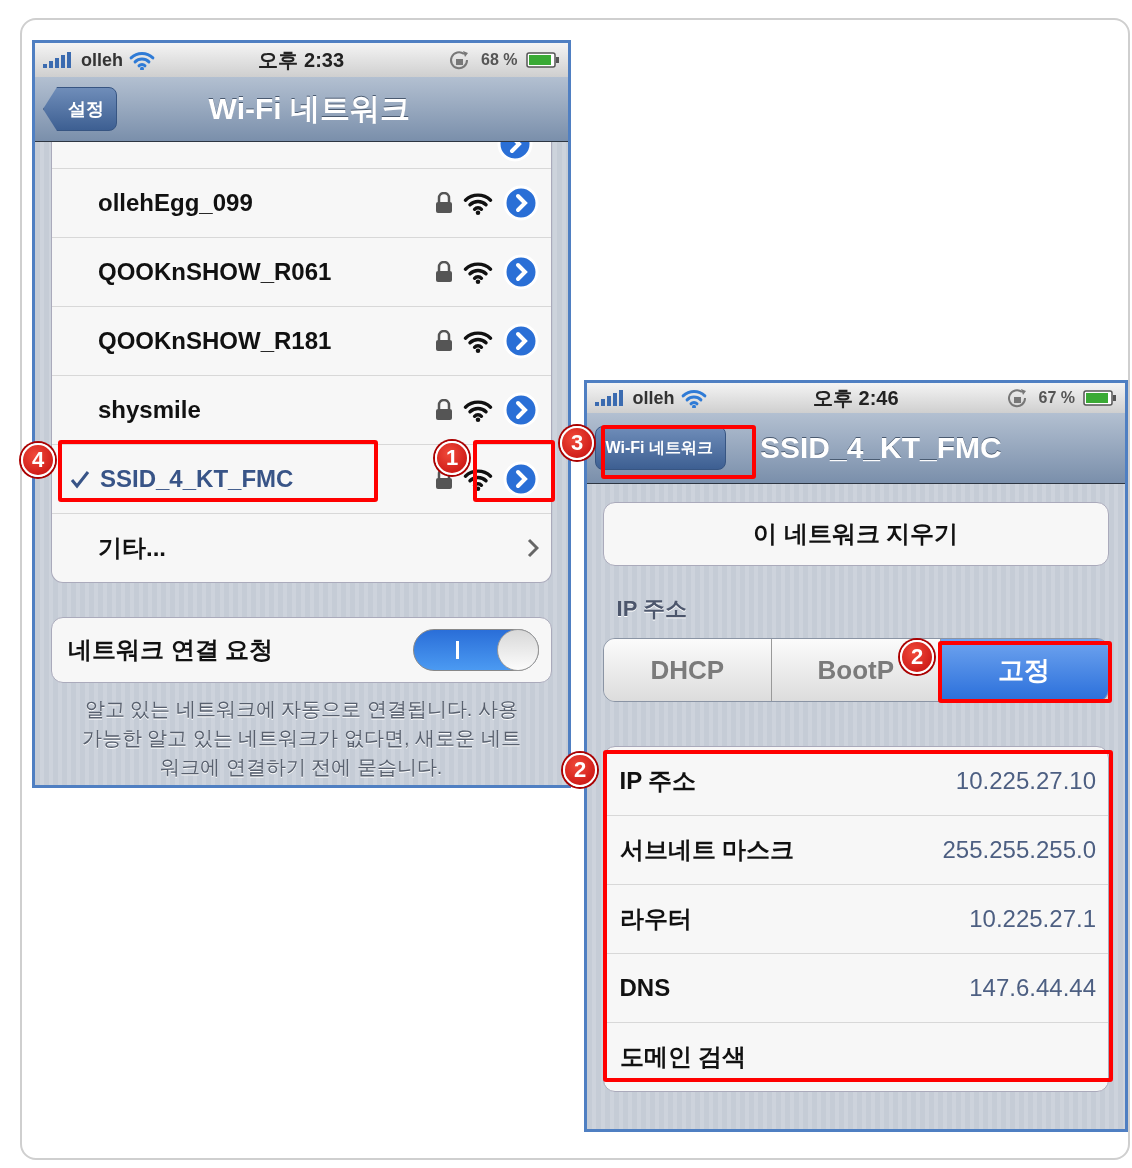  I want to click on step-number-badge: 3, so click(577, 443).